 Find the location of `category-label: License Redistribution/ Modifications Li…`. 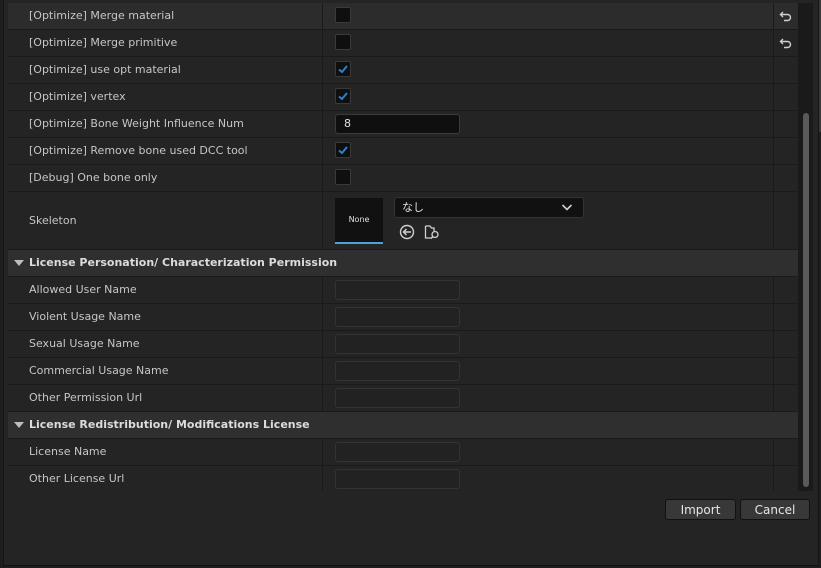

category-label: License Redistribution/ Modifications Li… is located at coordinates (169, 424).